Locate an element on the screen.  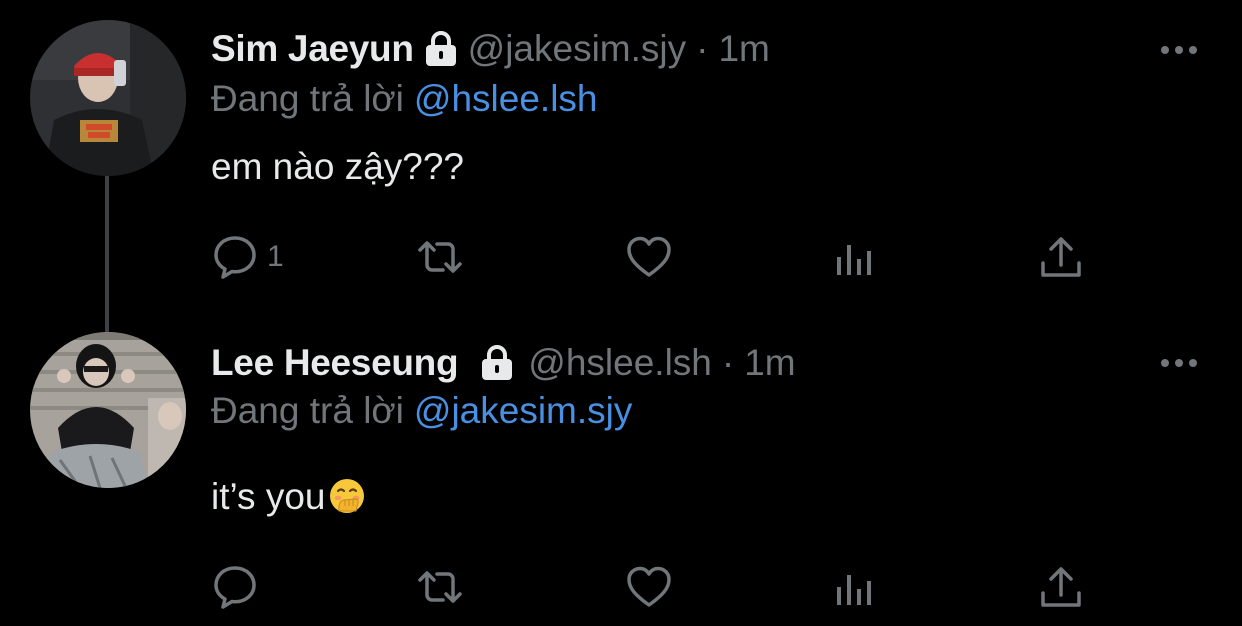
reply-button: 1 is located at coordinates (247, 257).